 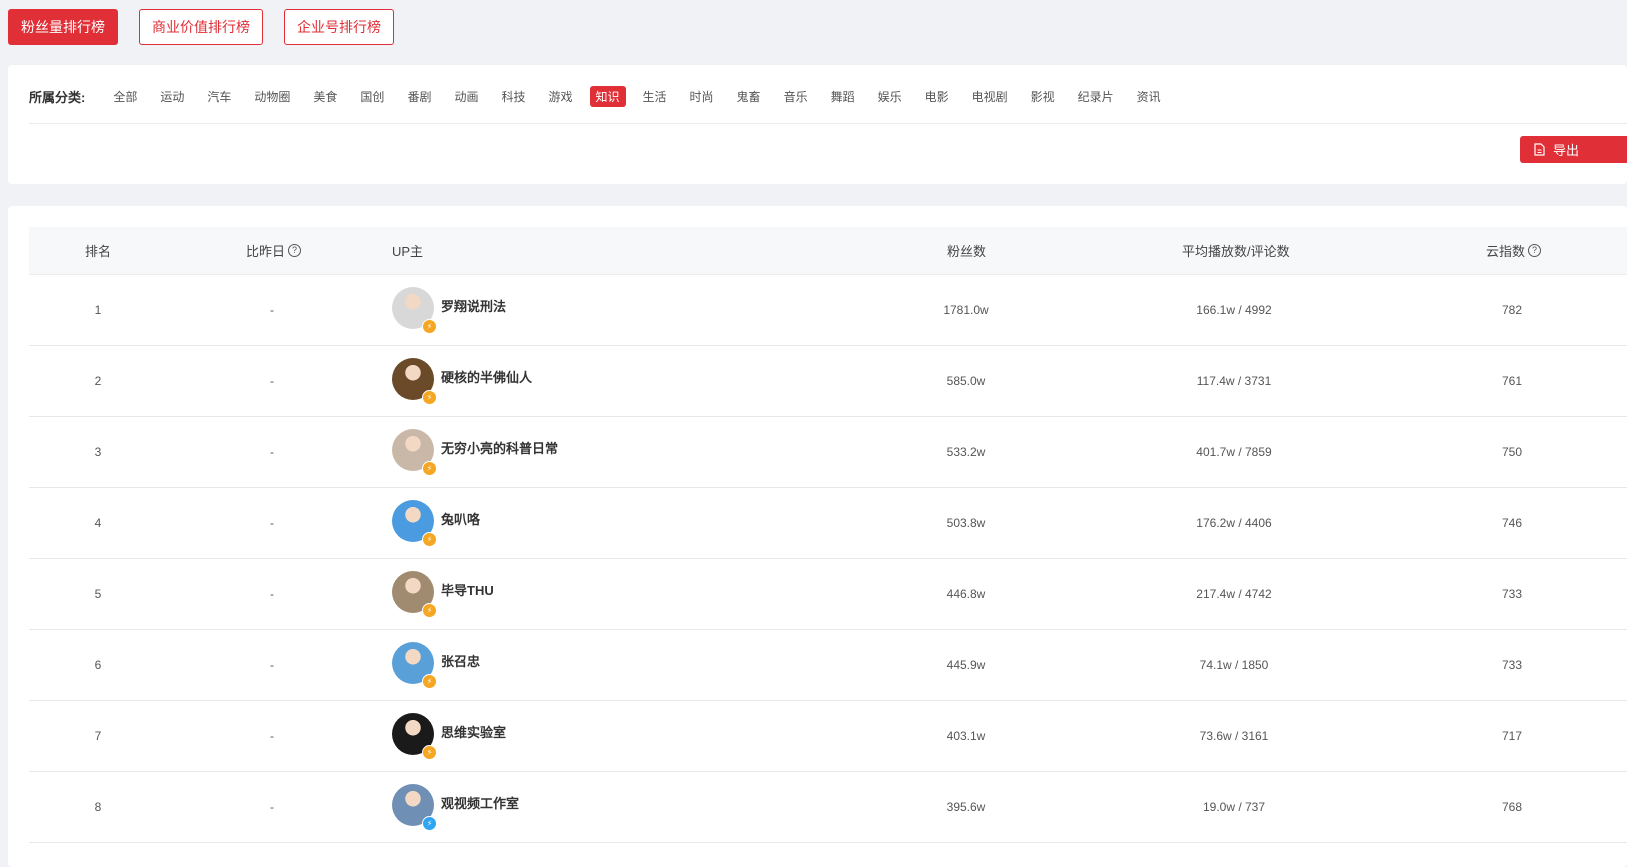 I want to click on category-knowledge: 知识, so click(x=607, y=96).